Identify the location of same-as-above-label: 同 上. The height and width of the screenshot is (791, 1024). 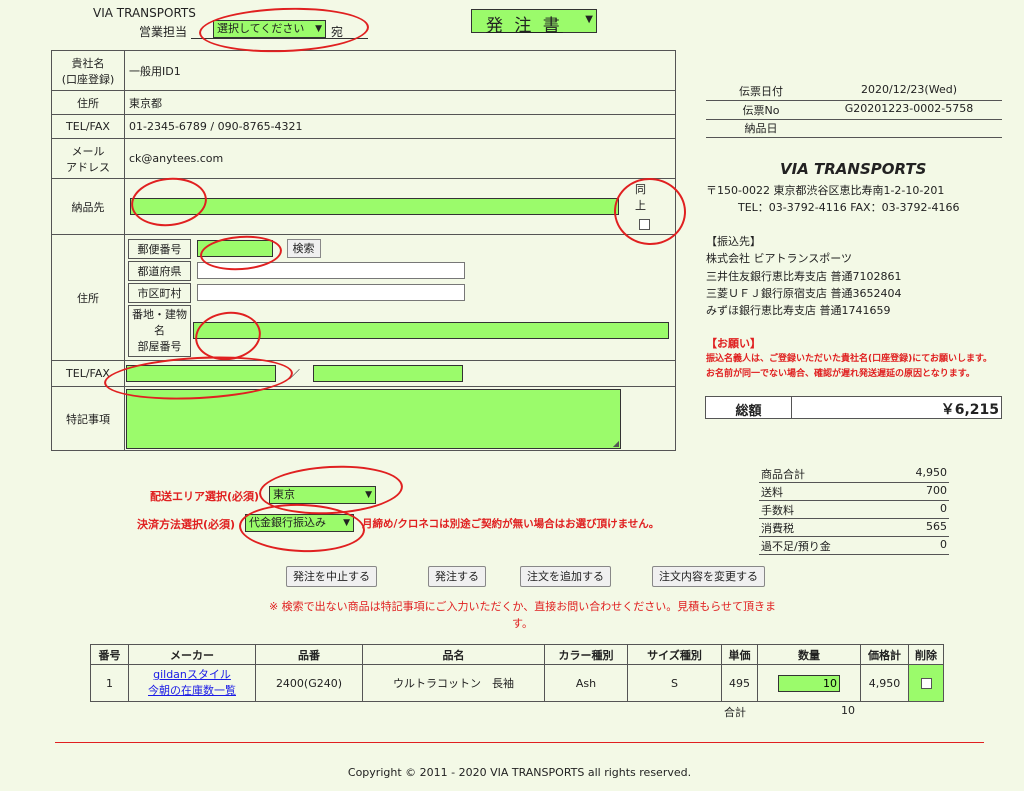
(640, 197).